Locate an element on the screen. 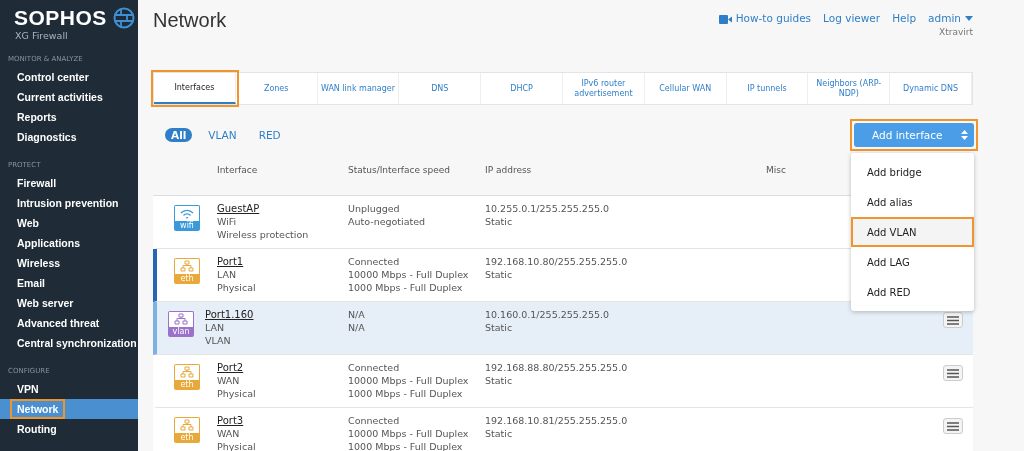  interface-link: GuestAP is located at coordinates (282, 208).